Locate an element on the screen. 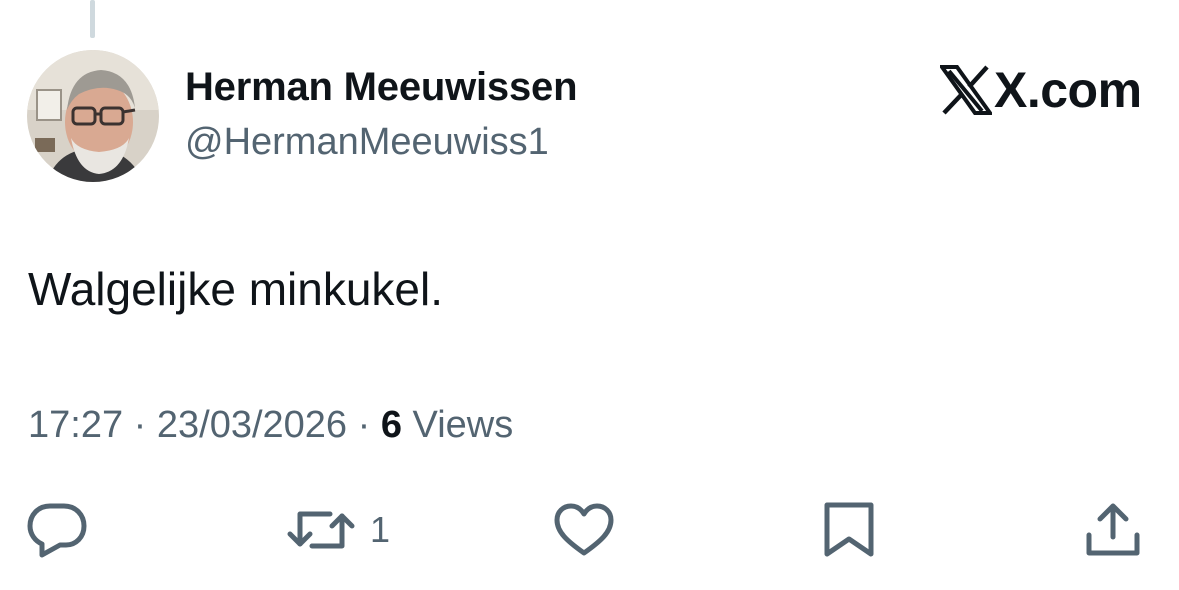 Image resolution: width=1179 pixels, height=590 pixels. share-icon is located at coordinates (1113, 529).